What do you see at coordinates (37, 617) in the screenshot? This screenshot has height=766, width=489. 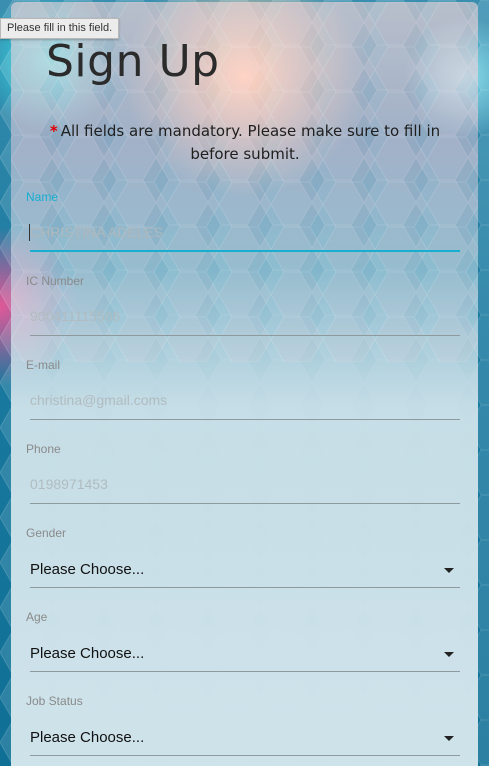 I see `age-label: Age` at bounding box center [37, 617].